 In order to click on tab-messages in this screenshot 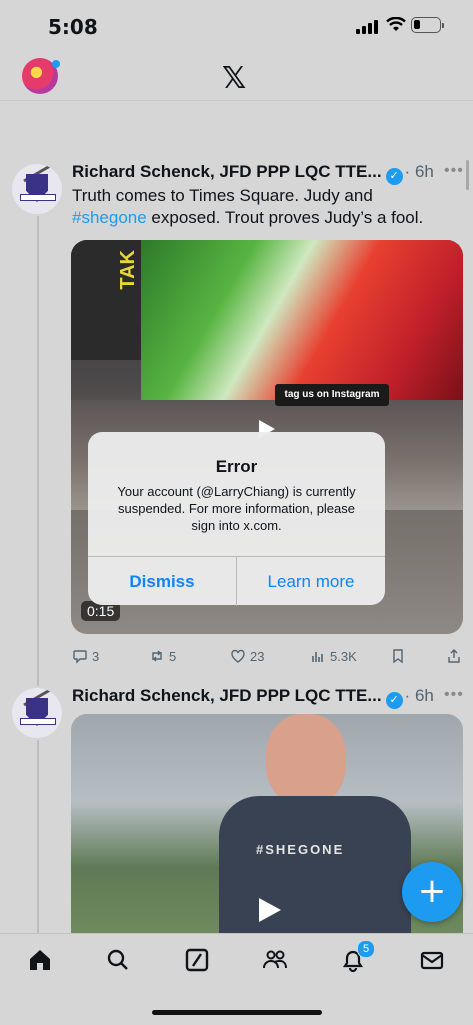, I will do `click(432, 960)`.